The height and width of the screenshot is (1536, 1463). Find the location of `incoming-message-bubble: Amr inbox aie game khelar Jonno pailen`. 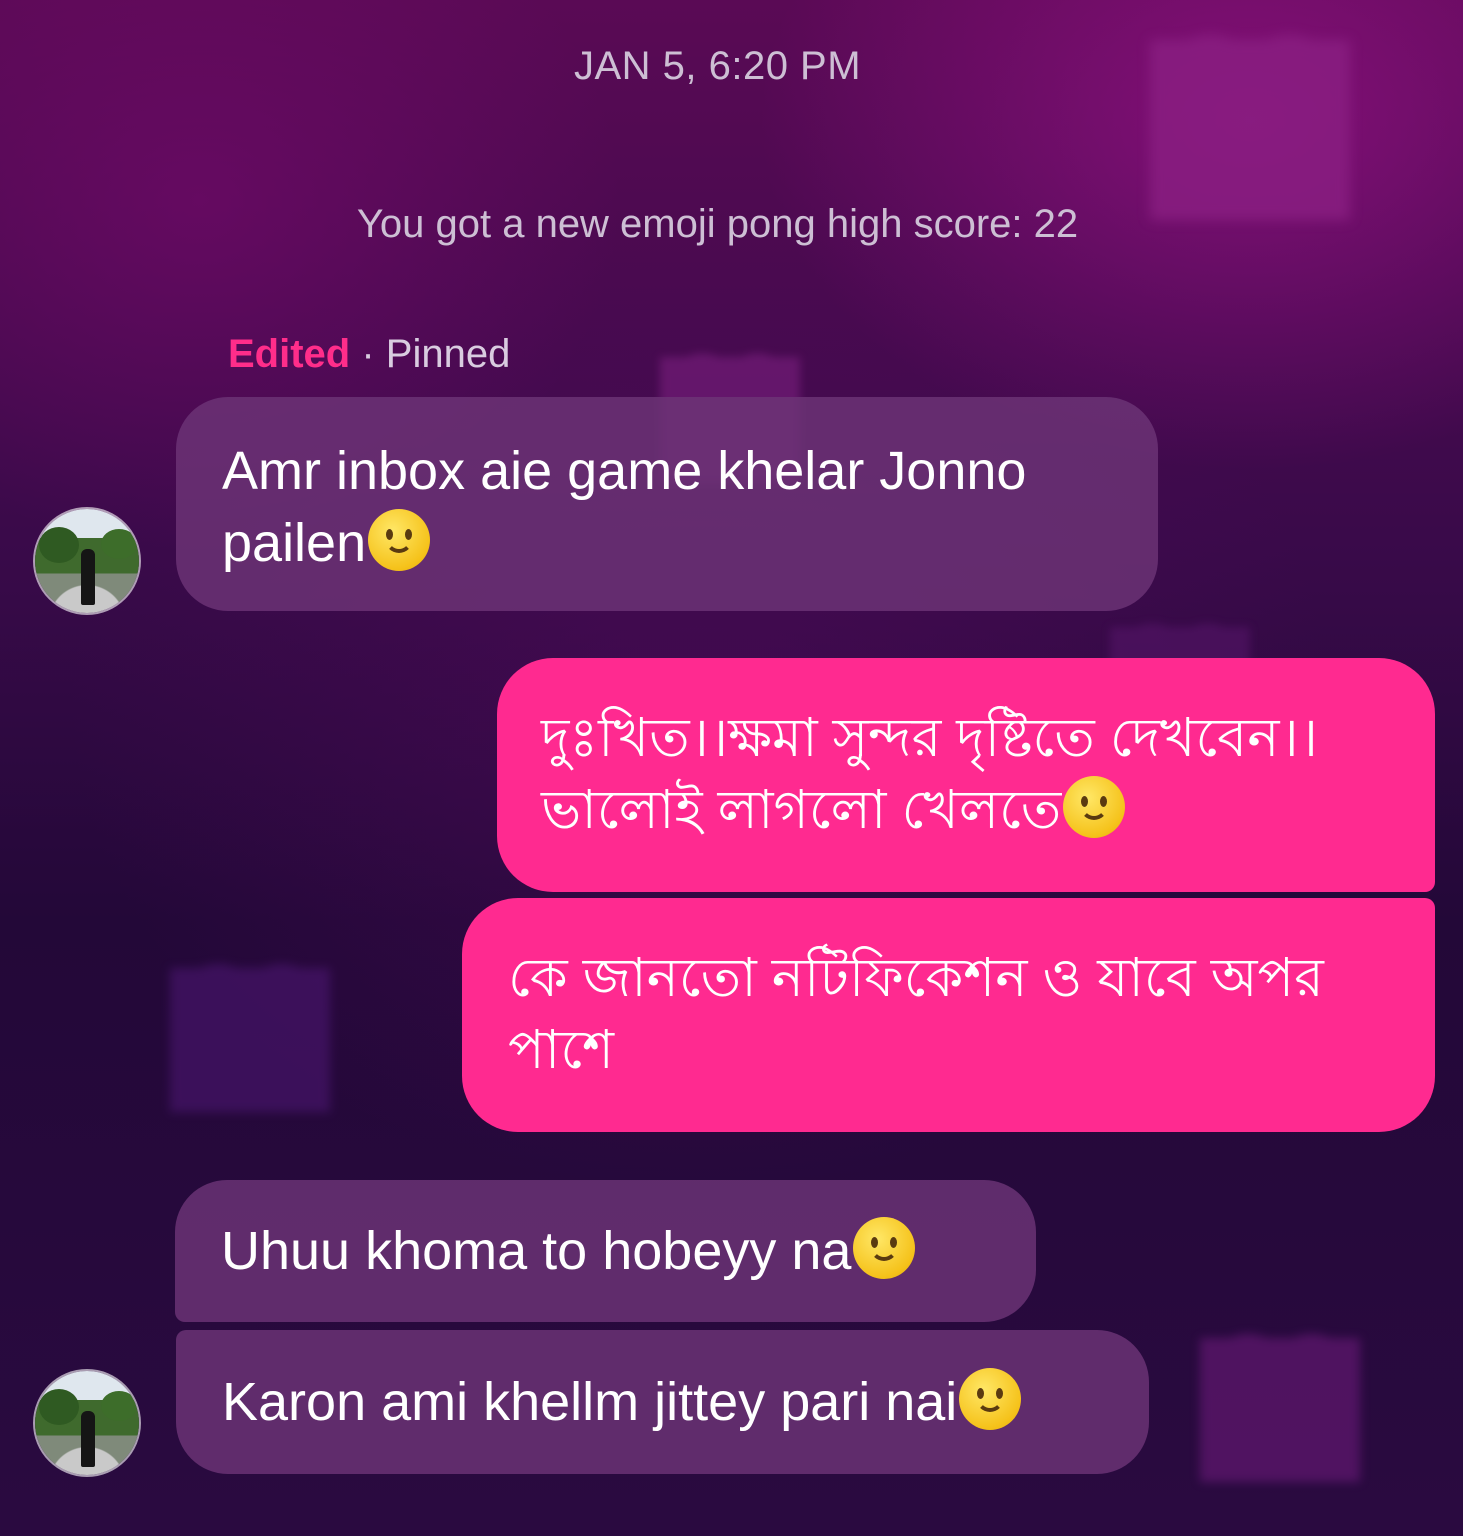

incoming-message-bubble: Amr inbox aie game khelar Jonno pailen is located at coordinates (667, 504).